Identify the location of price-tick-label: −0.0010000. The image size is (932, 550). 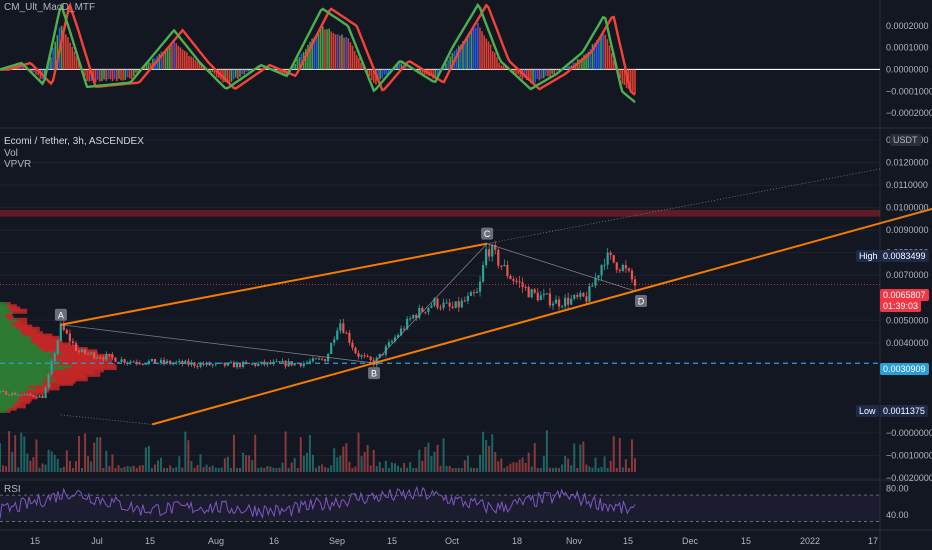
(909, 455).